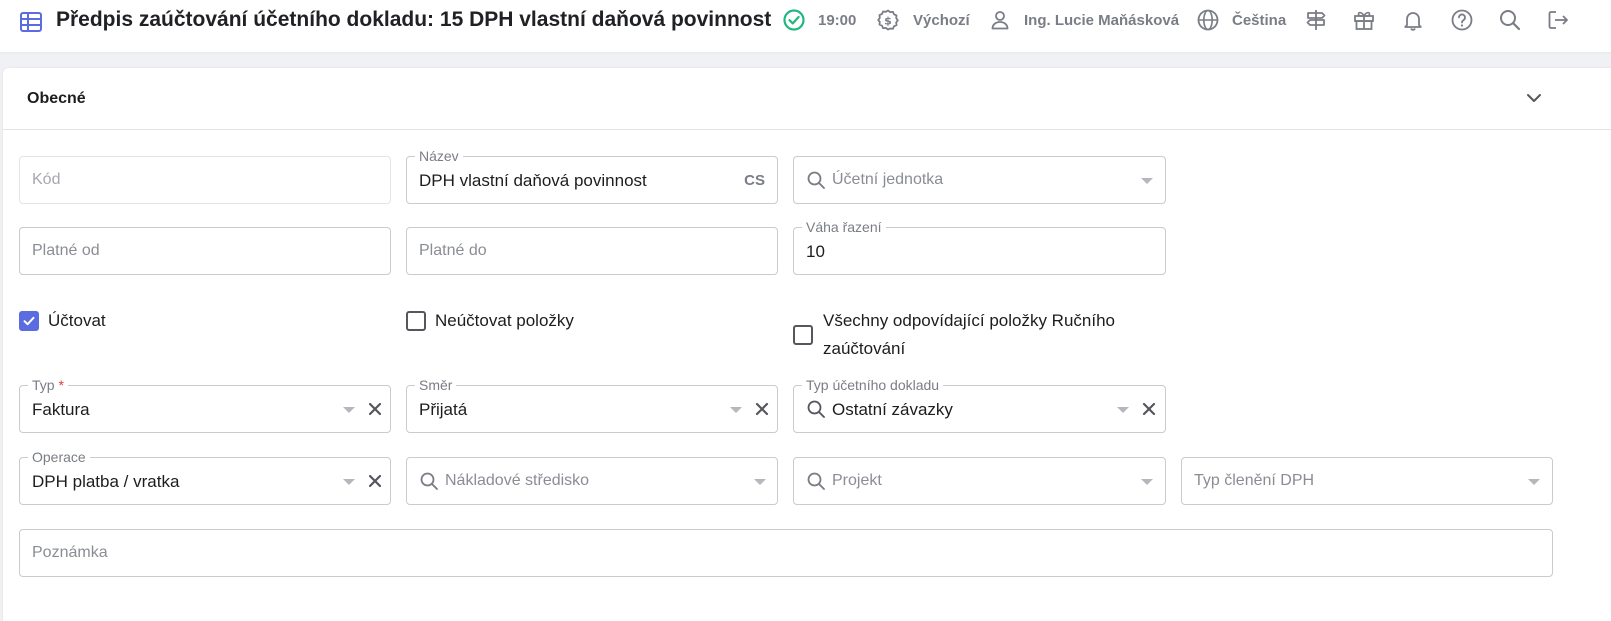  What do you see at coordinates (873, 385) in the screenshot?
I see `typ-dokladu-label: Typ účetního dokladu` at bounding box center [873, 385].